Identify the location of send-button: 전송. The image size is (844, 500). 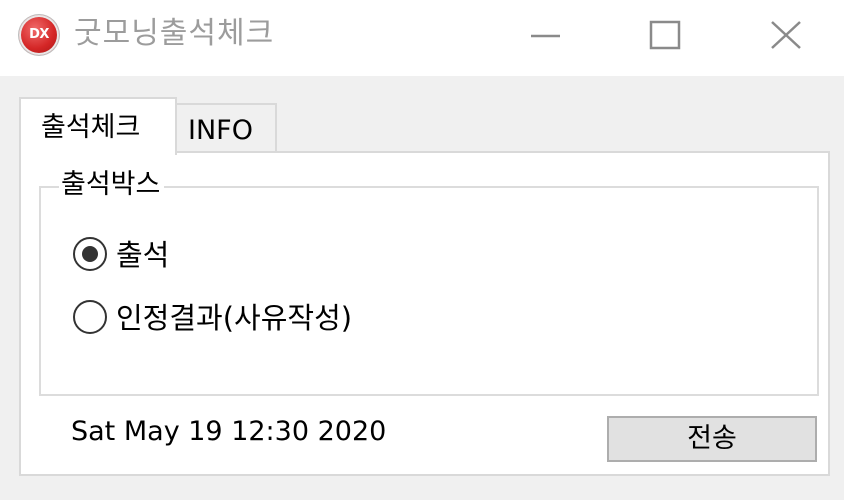
(712, 439).